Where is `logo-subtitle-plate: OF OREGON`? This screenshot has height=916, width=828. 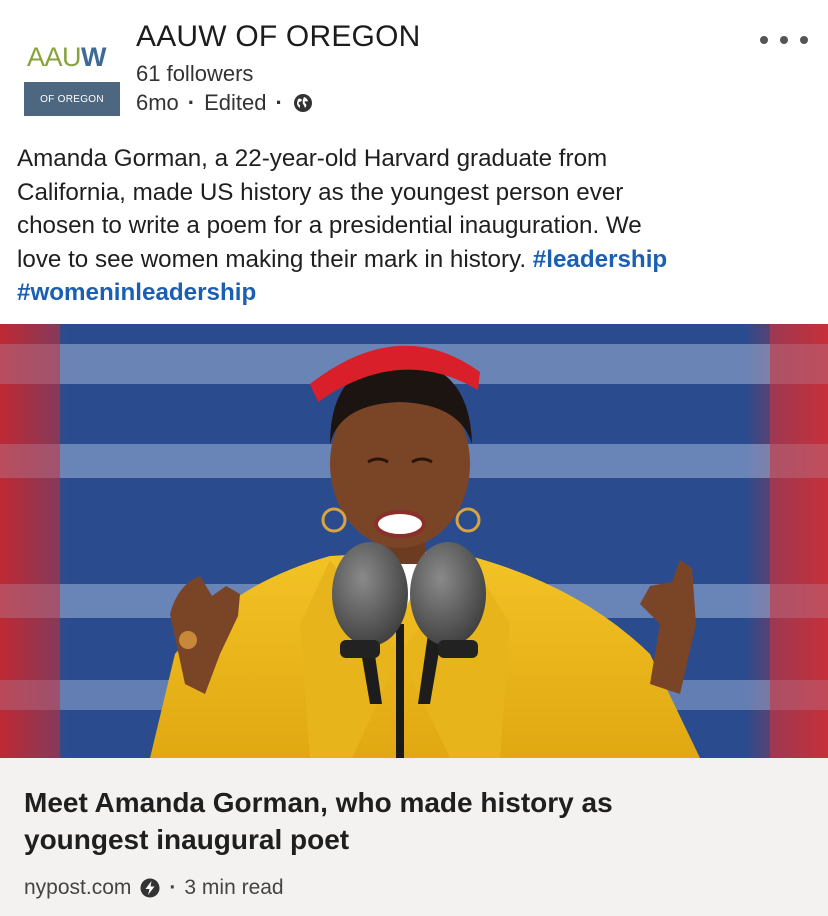
logo-subtitle-plate: OF OREGON is located at coordinates (72, 99).